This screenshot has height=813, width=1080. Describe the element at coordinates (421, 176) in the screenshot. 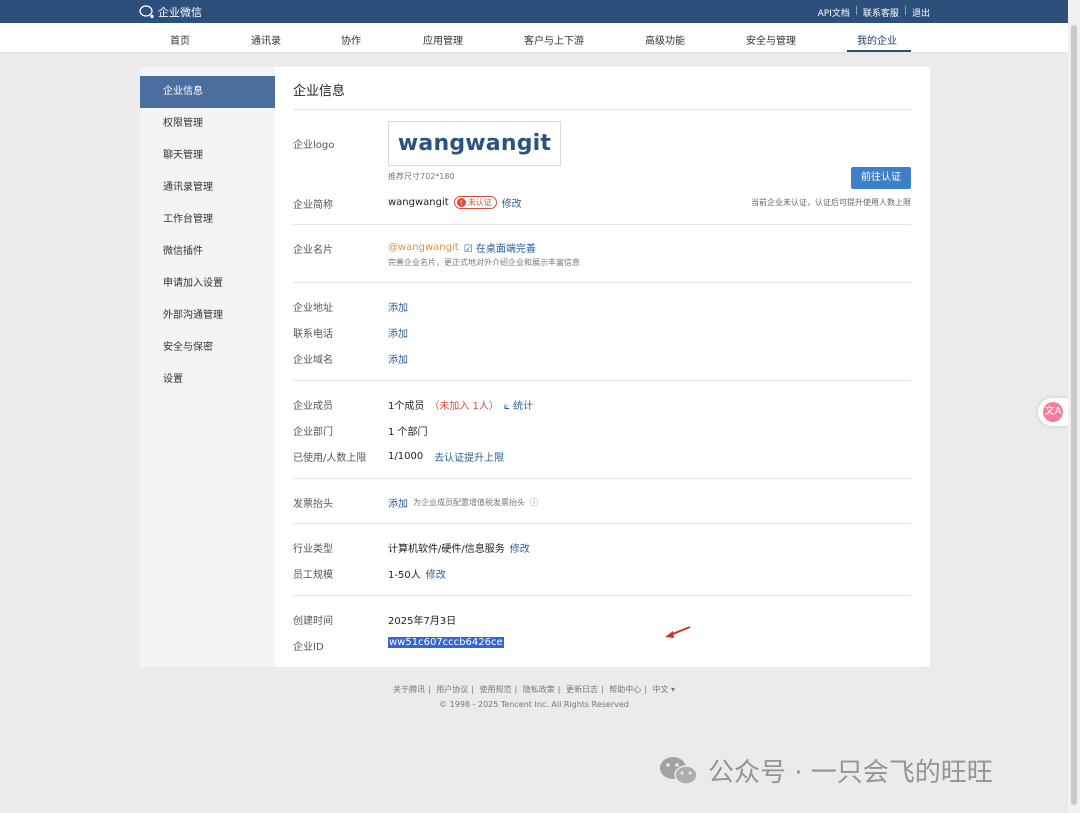

I see `logo-size-hint: 推荐尺寸702*180` at that location.